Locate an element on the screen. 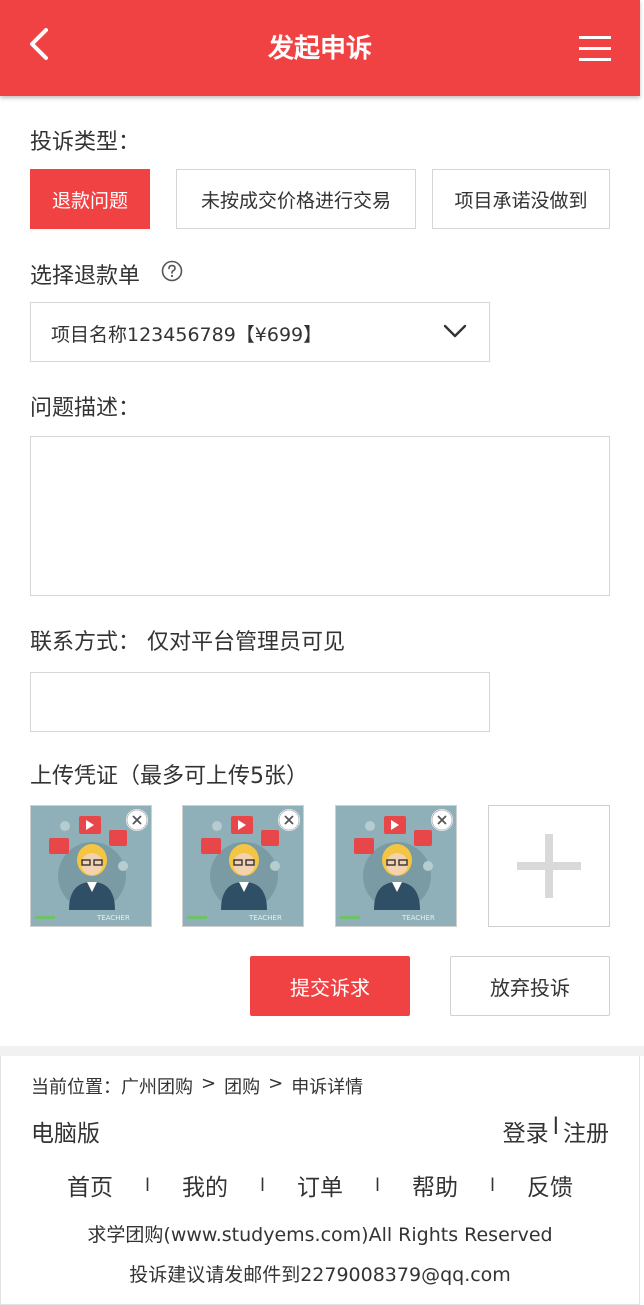 This screenshot has width=644, height=1305. complaint-type-label: 投诉类型： is located at coordinates (85, 142).